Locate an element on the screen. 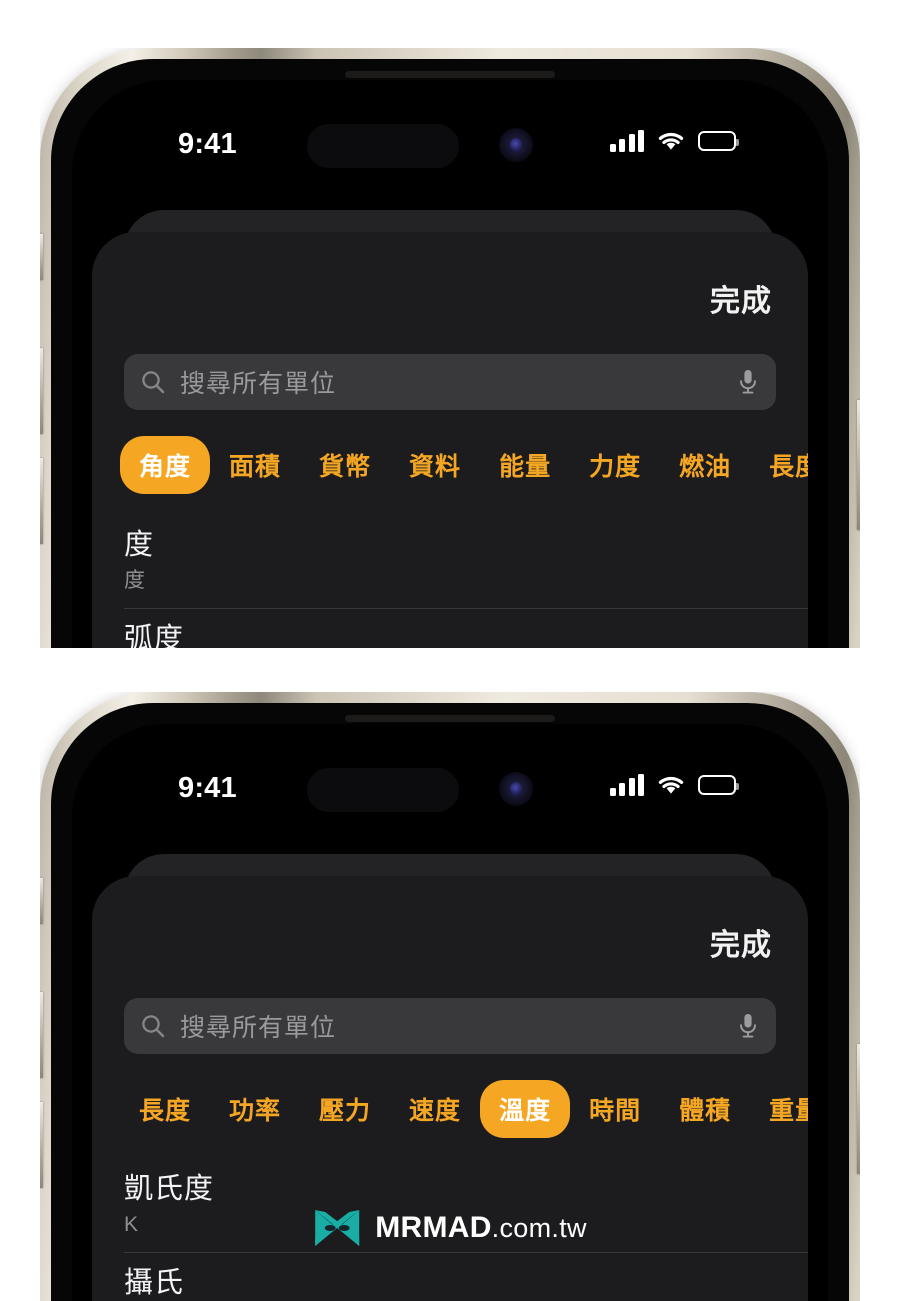 Image resolution: width=900 pixels, height=1301 pixels. category-chip-list: 長度 功率 壓力 速度 溫度 時間 體積 重量 is located at coordinates (450, 1109).